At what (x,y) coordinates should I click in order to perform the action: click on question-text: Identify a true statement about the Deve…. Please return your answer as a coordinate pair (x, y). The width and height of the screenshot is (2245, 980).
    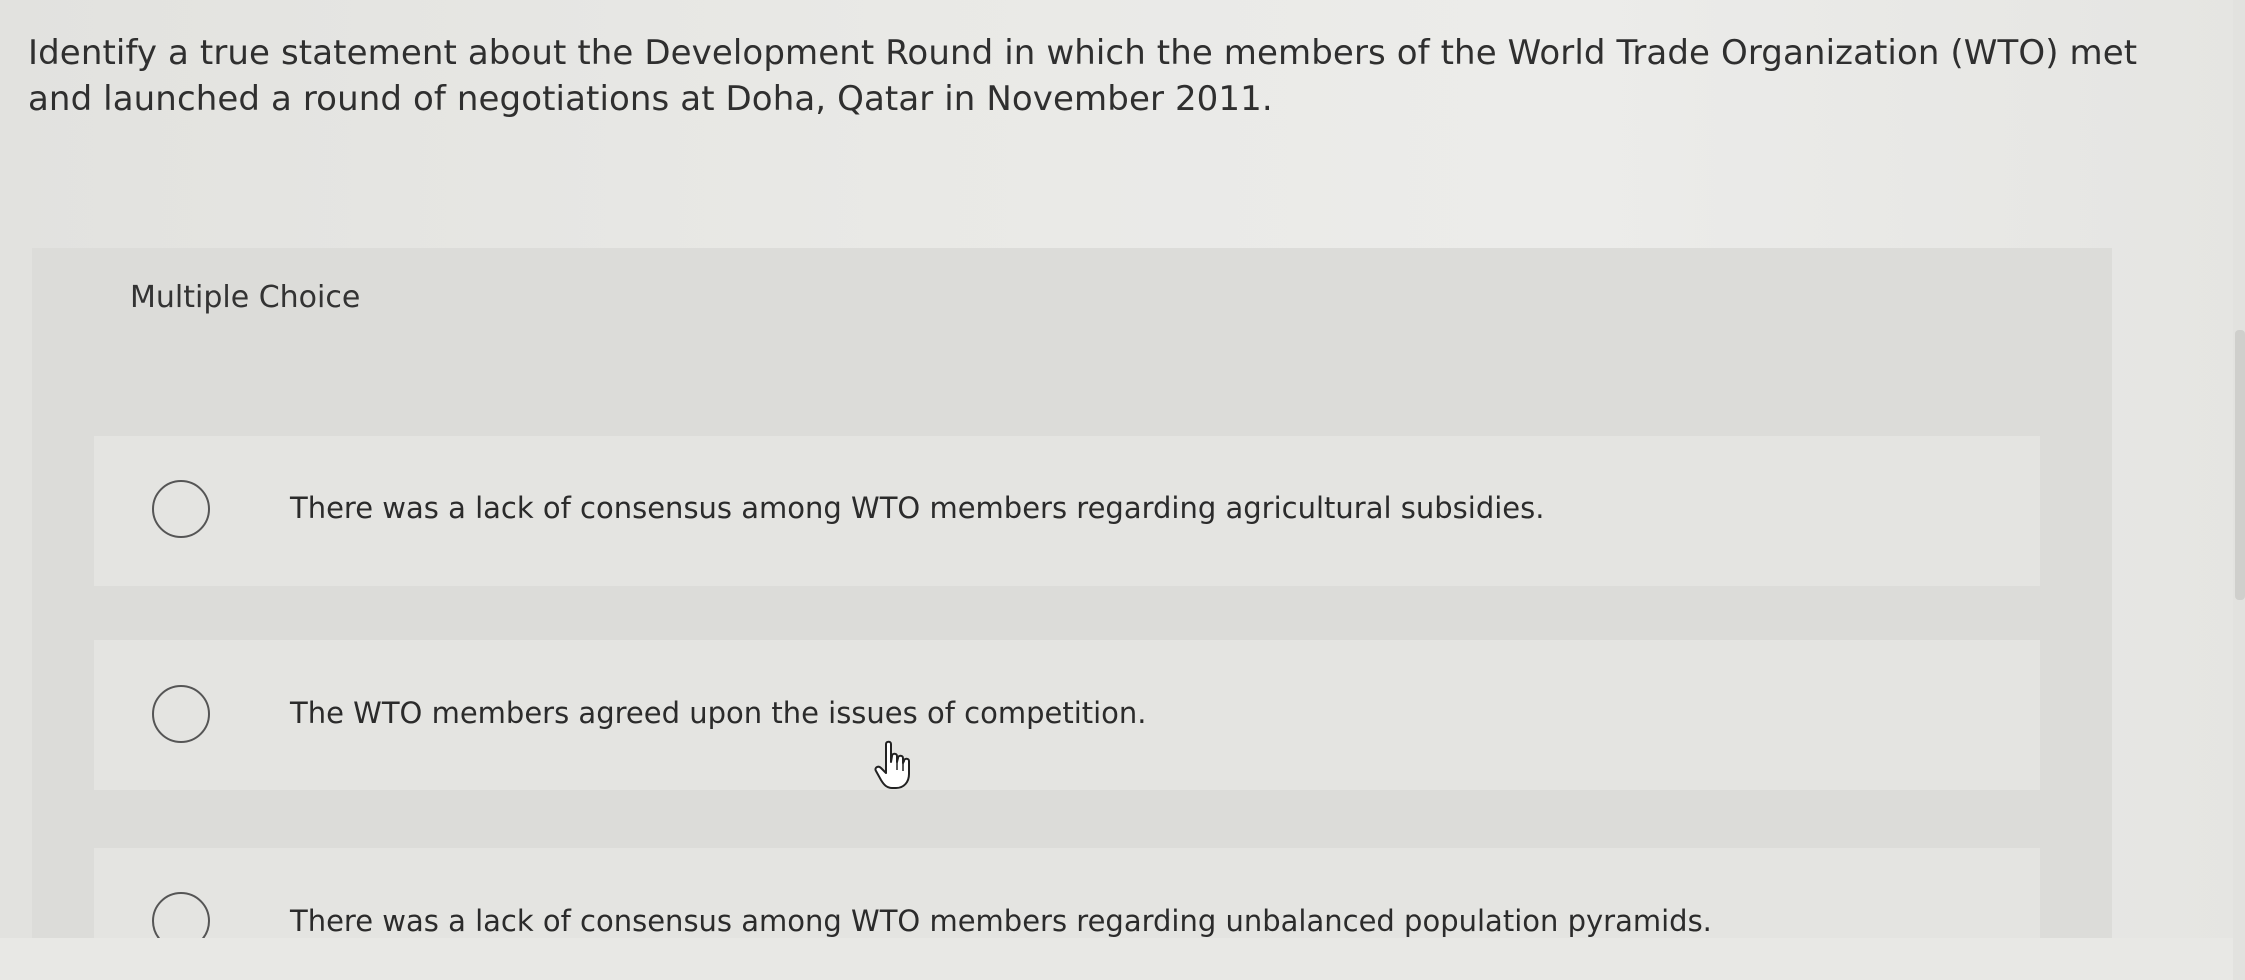
    Looking at the image, I should click on (1083, 76).